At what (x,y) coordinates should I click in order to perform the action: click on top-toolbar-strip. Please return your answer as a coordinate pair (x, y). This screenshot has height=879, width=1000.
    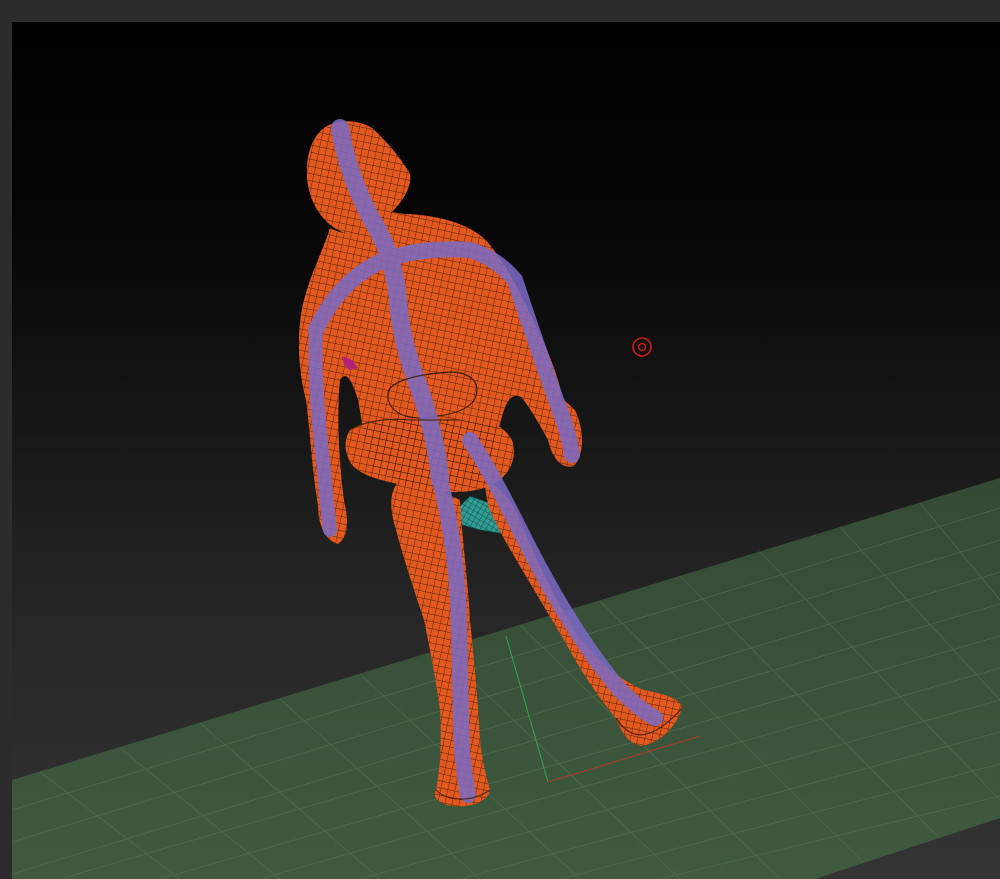
    Looking at the image, I should click on (500, 11).